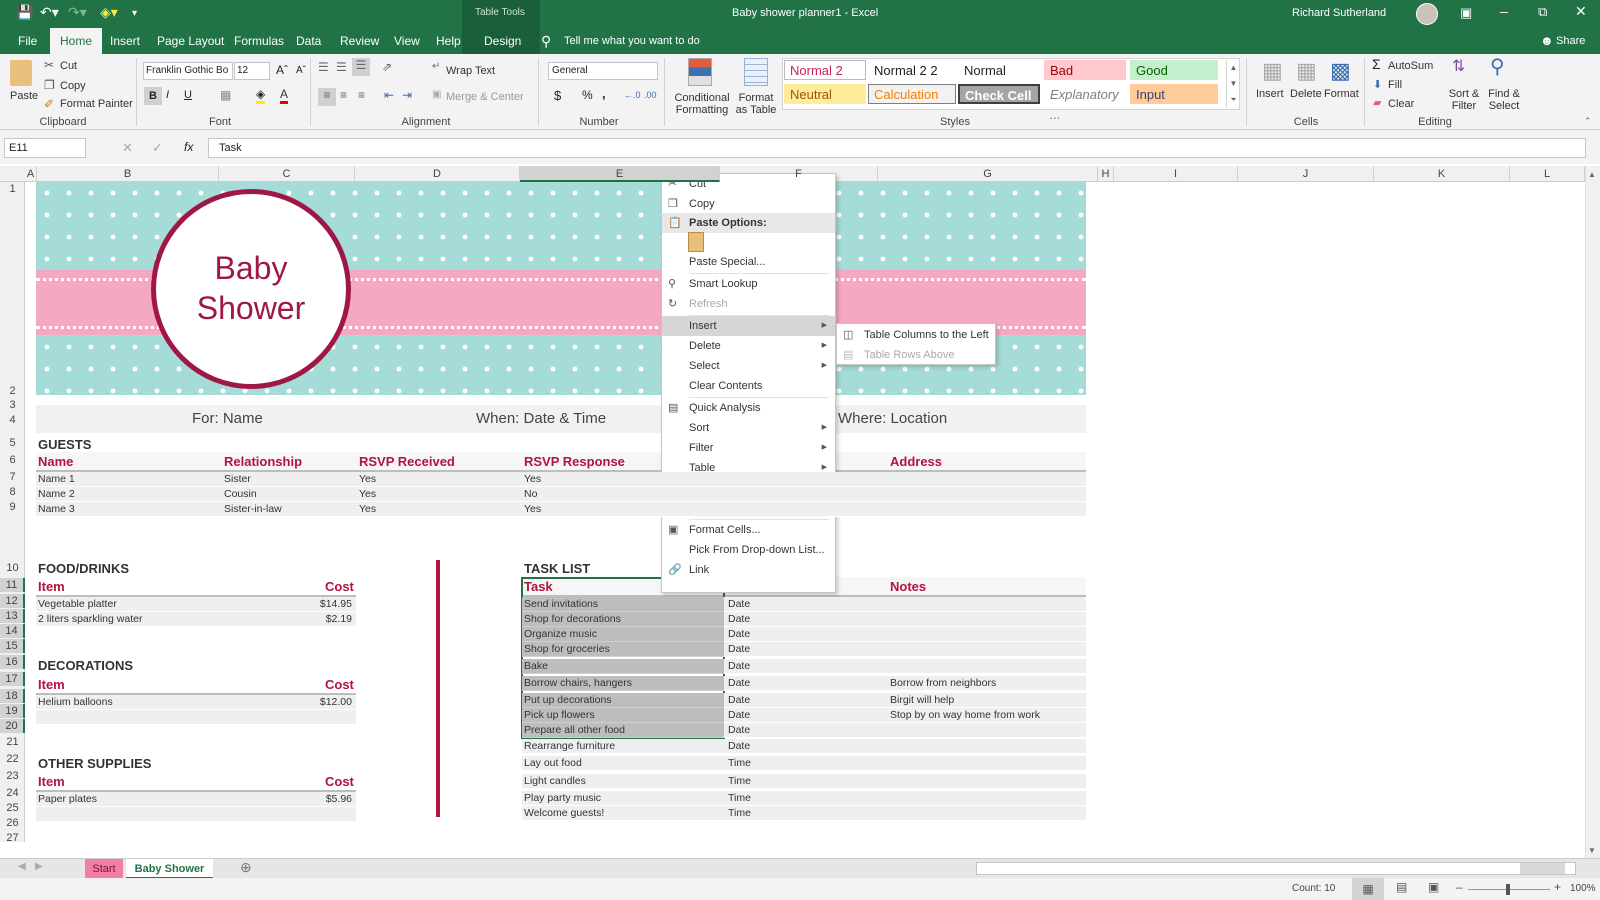 The width and height of the screenshot is (1600, 900). I want to click on sheet-tab-baby-shower: Baby Shower, so click(169, 869).